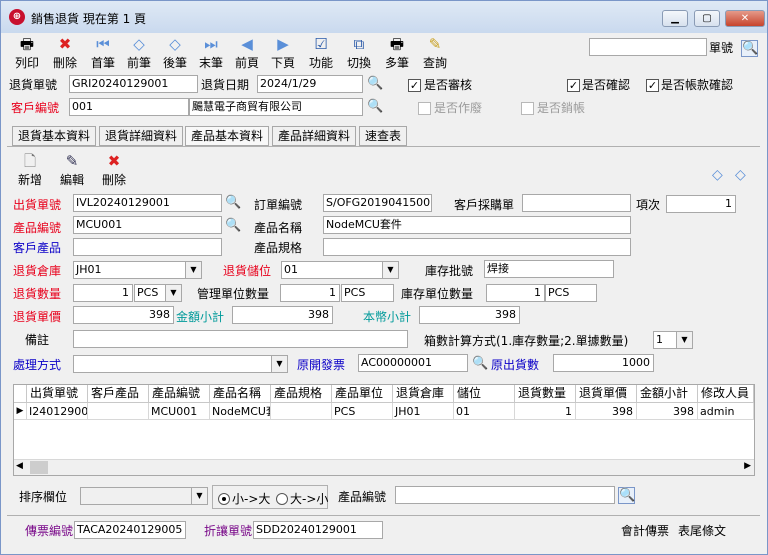 This screenshot has width=768, height=555. What do you see at coordinates (384, 467) in the screenshot?
I see `horizontal-scrollbar: ◀ ▶` at bounding box center [384, 467].